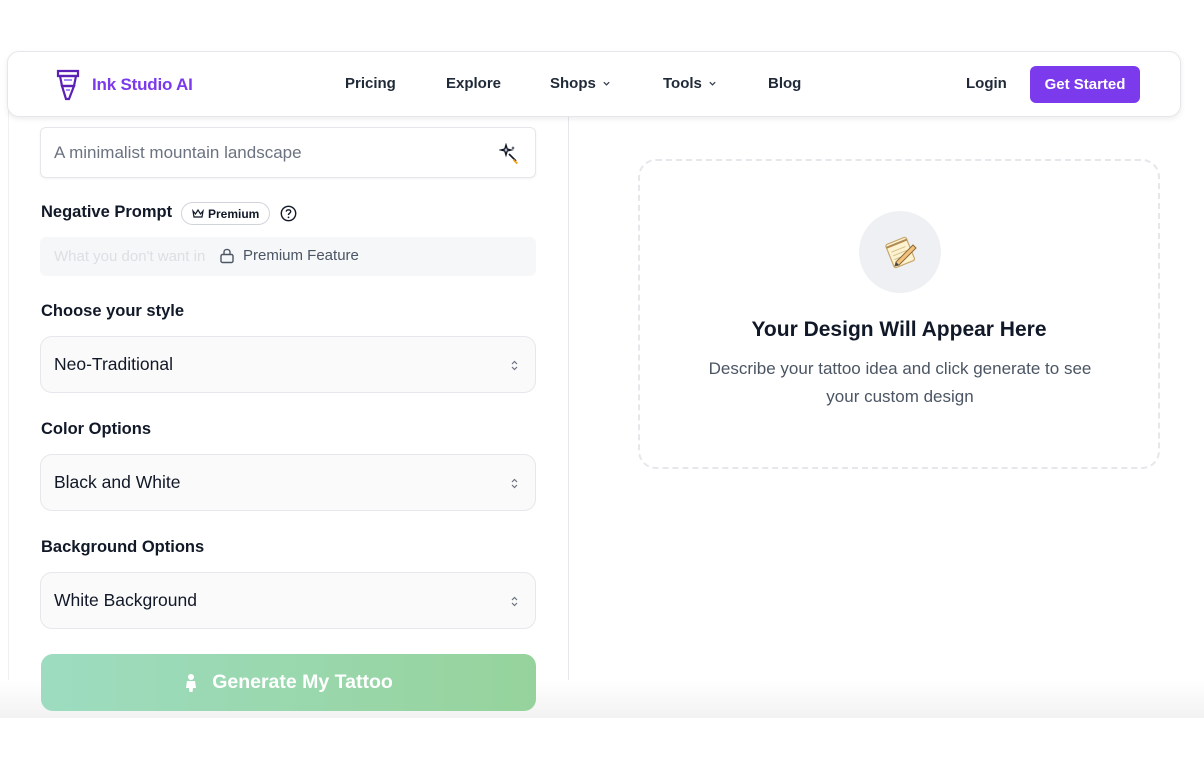 The image size is (1204, 768). What do you see at coordinates (682, 83) in the screenshot?
I see `nav-tools-label: Tools` at bounding box center [682, 83].